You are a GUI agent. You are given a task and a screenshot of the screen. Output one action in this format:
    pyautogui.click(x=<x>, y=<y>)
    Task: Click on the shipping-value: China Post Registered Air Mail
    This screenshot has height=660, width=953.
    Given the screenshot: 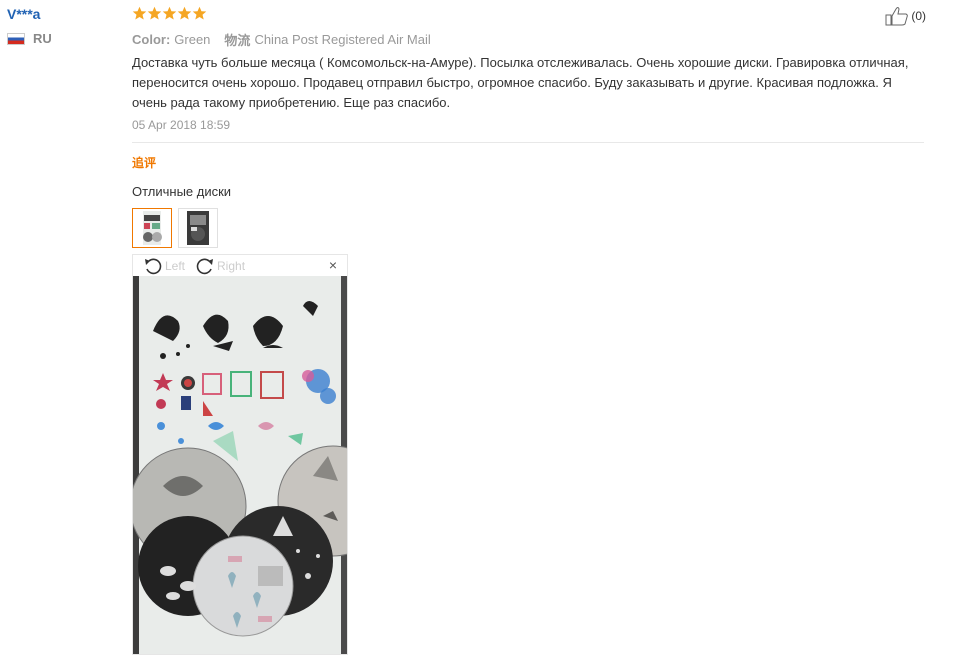 What is the action you would take?
    pyautogui.click(x=342, y=39)
    